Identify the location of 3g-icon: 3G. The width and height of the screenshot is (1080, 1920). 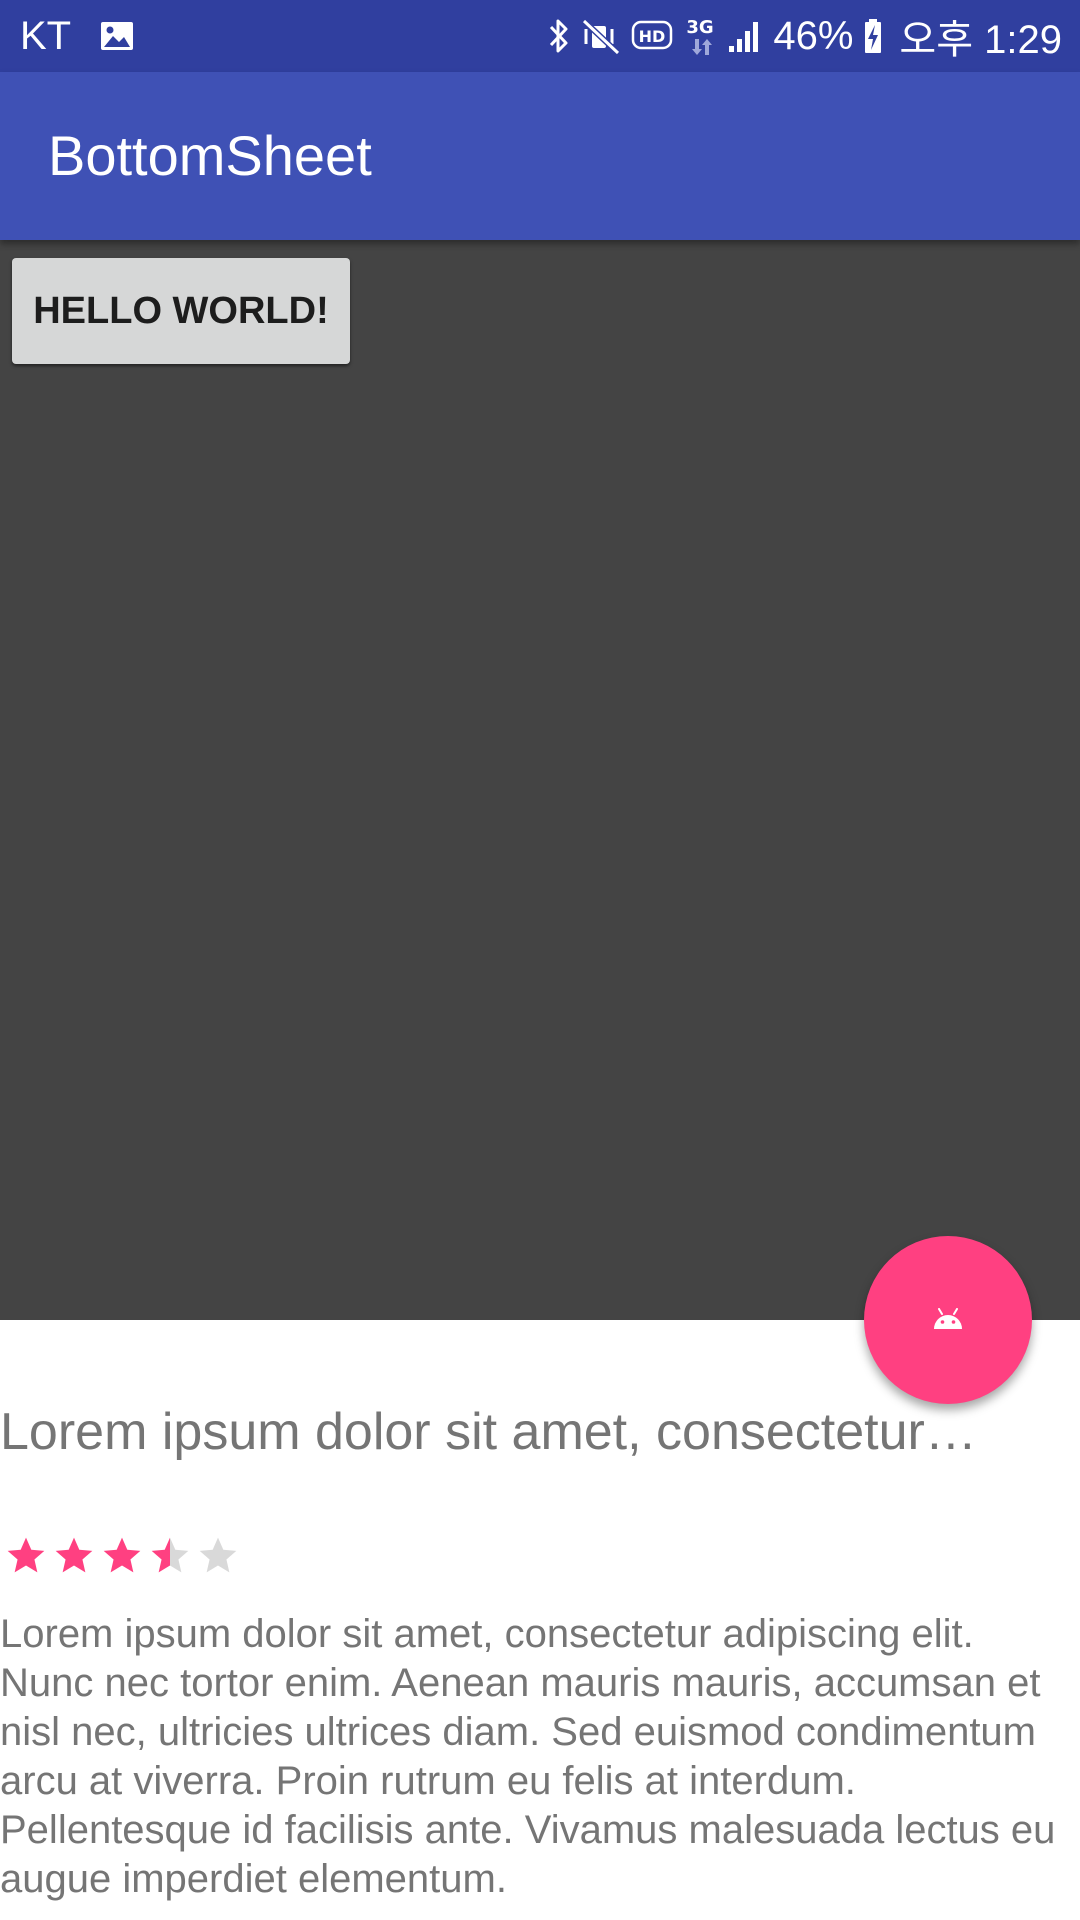
(700, 36).